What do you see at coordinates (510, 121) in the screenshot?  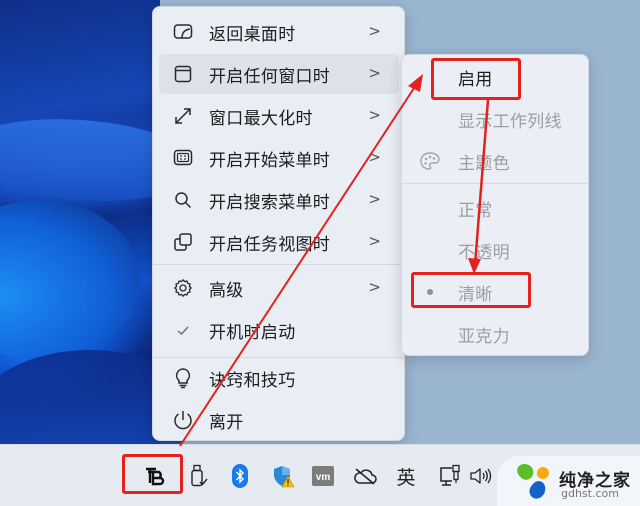 I see `submenu-item-label: 显示工作列线` at bounding box center [510, 121].